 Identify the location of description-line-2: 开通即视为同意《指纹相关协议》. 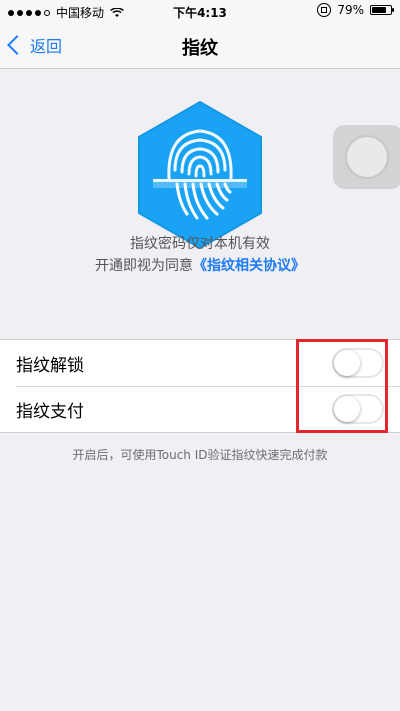
(200, 266).